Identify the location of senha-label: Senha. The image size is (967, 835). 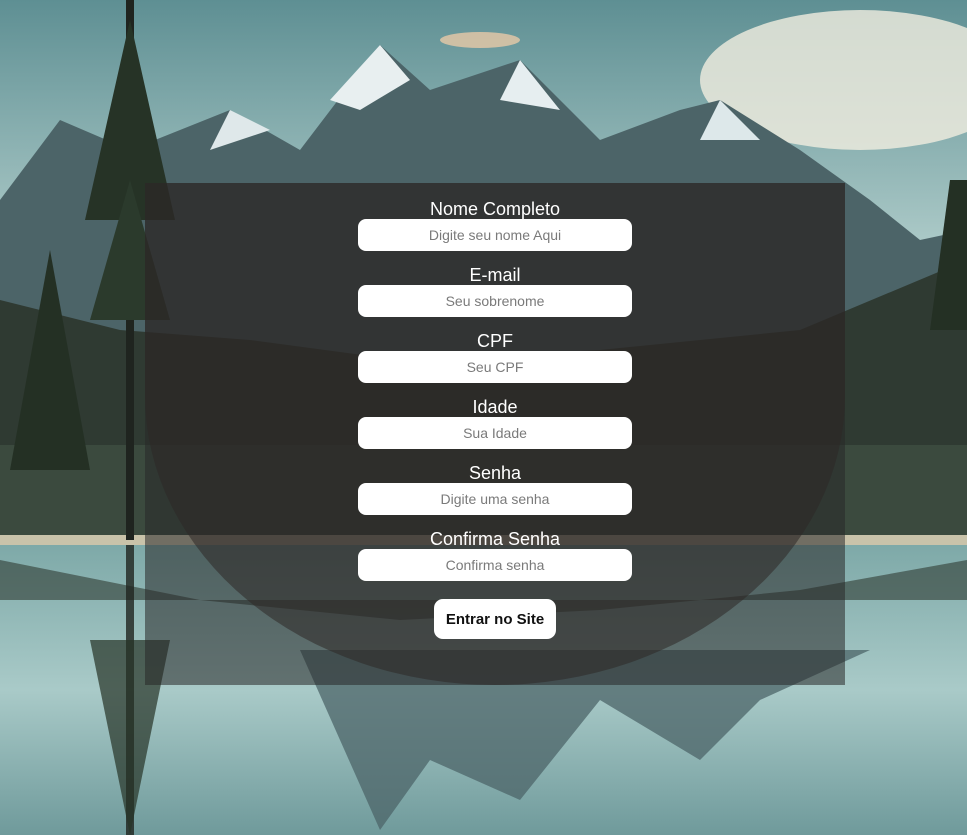
(495, 473).